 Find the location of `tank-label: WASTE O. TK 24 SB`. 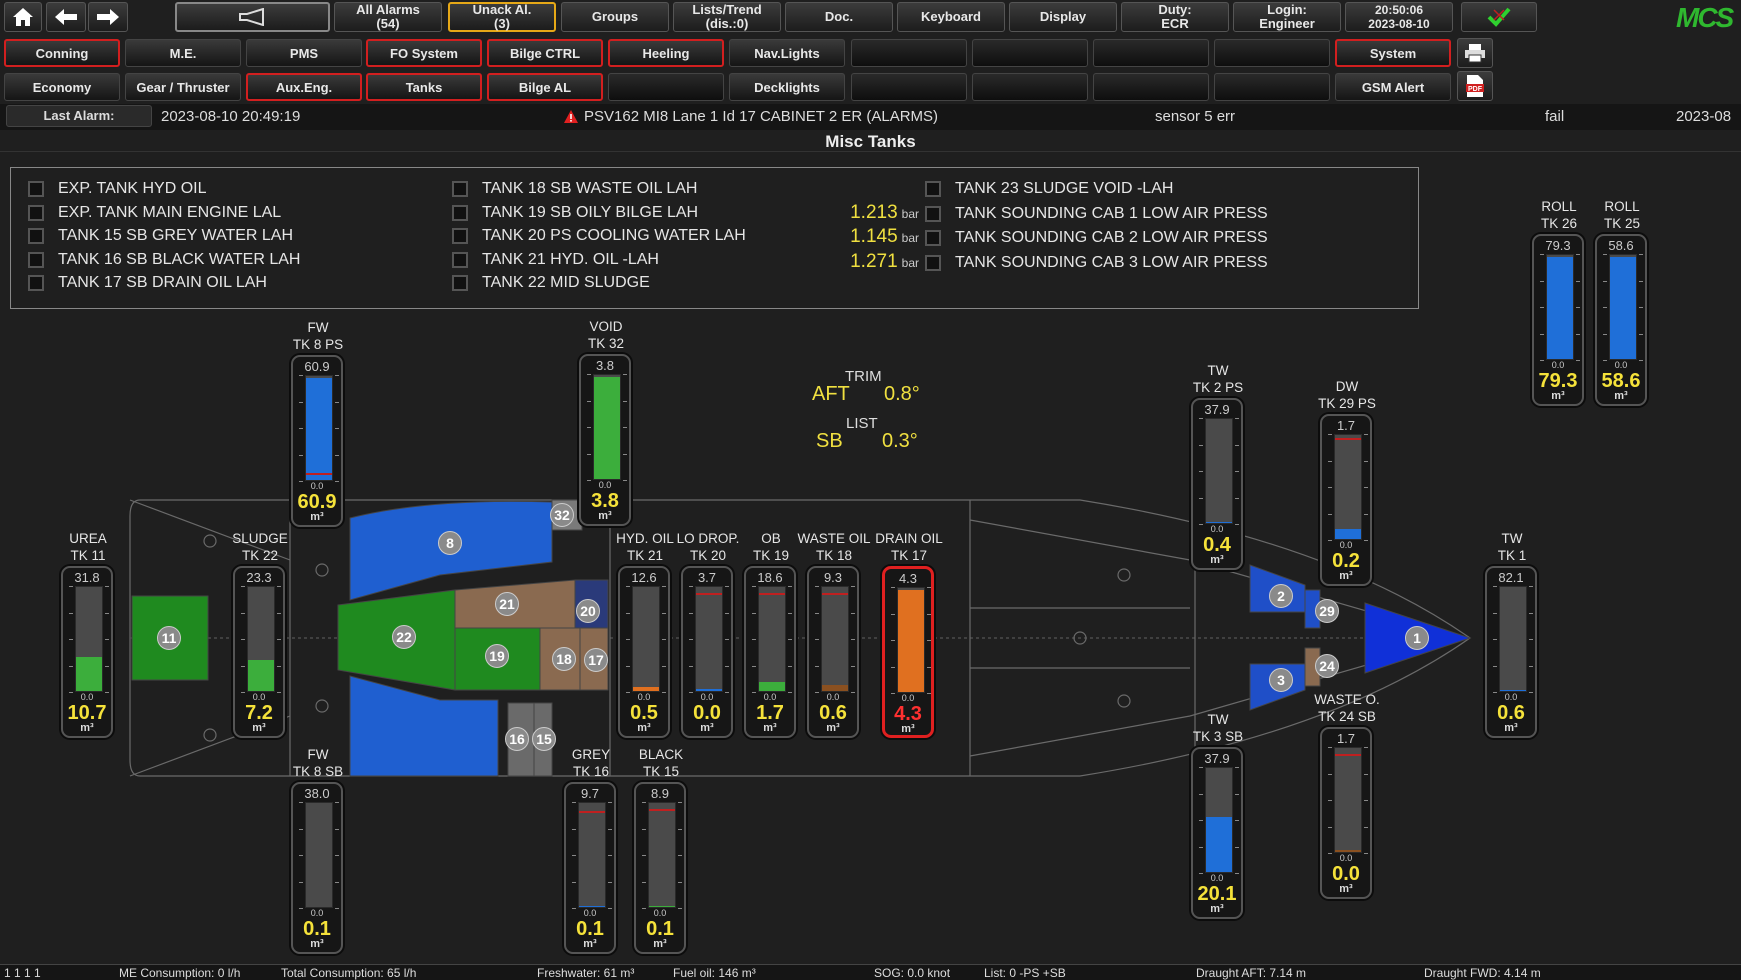

tank-label: WASTE O. TK 24 SB is located at coordinates (1347, 708).